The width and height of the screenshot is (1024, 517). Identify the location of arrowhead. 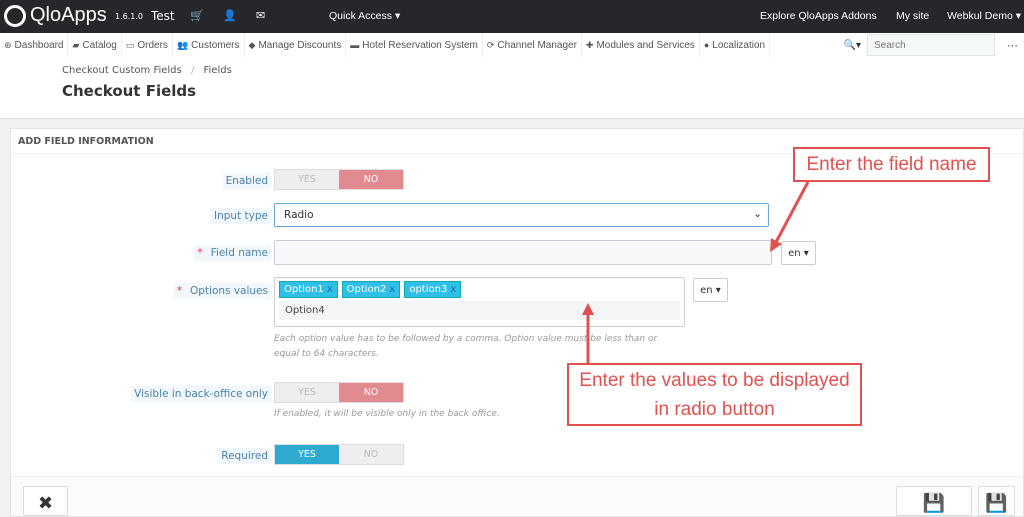
(588, 309).